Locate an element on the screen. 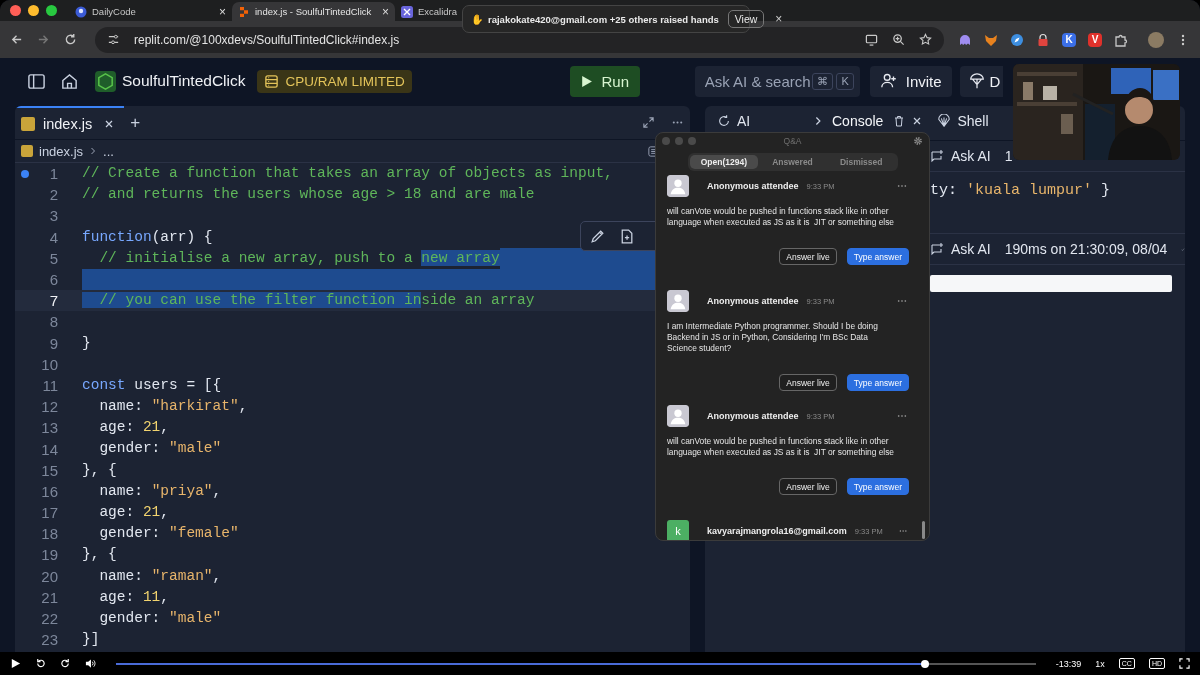 This screenshot has width=1200, height=675. line-number: 4 is located at coordinates (53, 237).